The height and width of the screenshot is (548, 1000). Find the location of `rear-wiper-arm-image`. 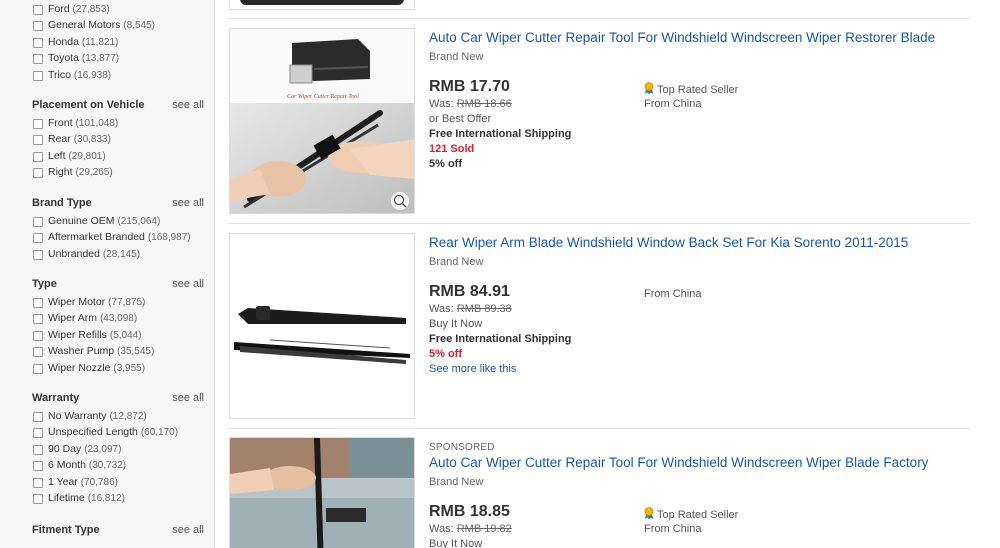

rear-wiper-arm-image is located at coordinates (322, 326).